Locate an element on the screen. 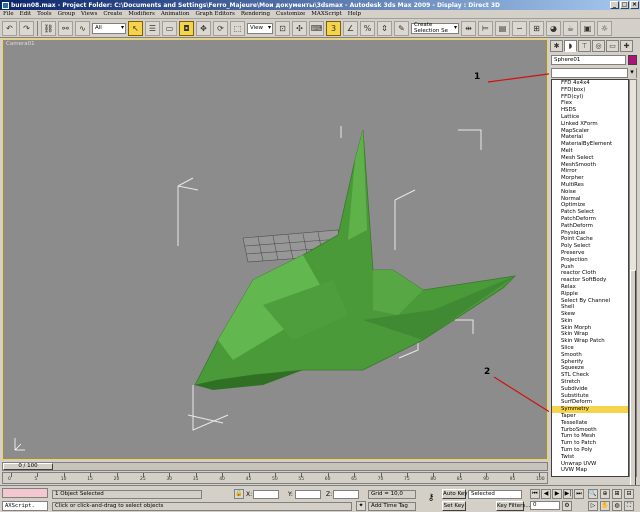 This screenshot has height=512, width=640. menu-group: Group is located at coordinates (66, 14).